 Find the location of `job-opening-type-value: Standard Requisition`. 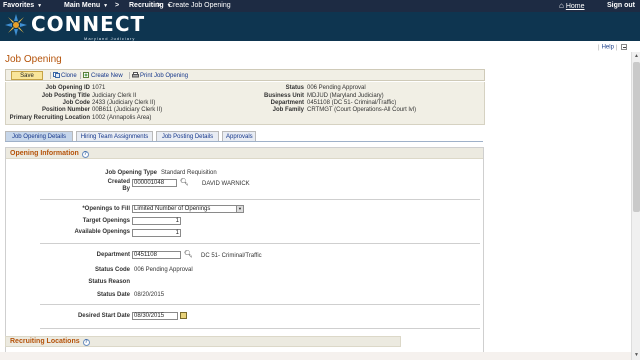

job-opening-type-value: Standard Requisition is located at coordinates (189, 173).